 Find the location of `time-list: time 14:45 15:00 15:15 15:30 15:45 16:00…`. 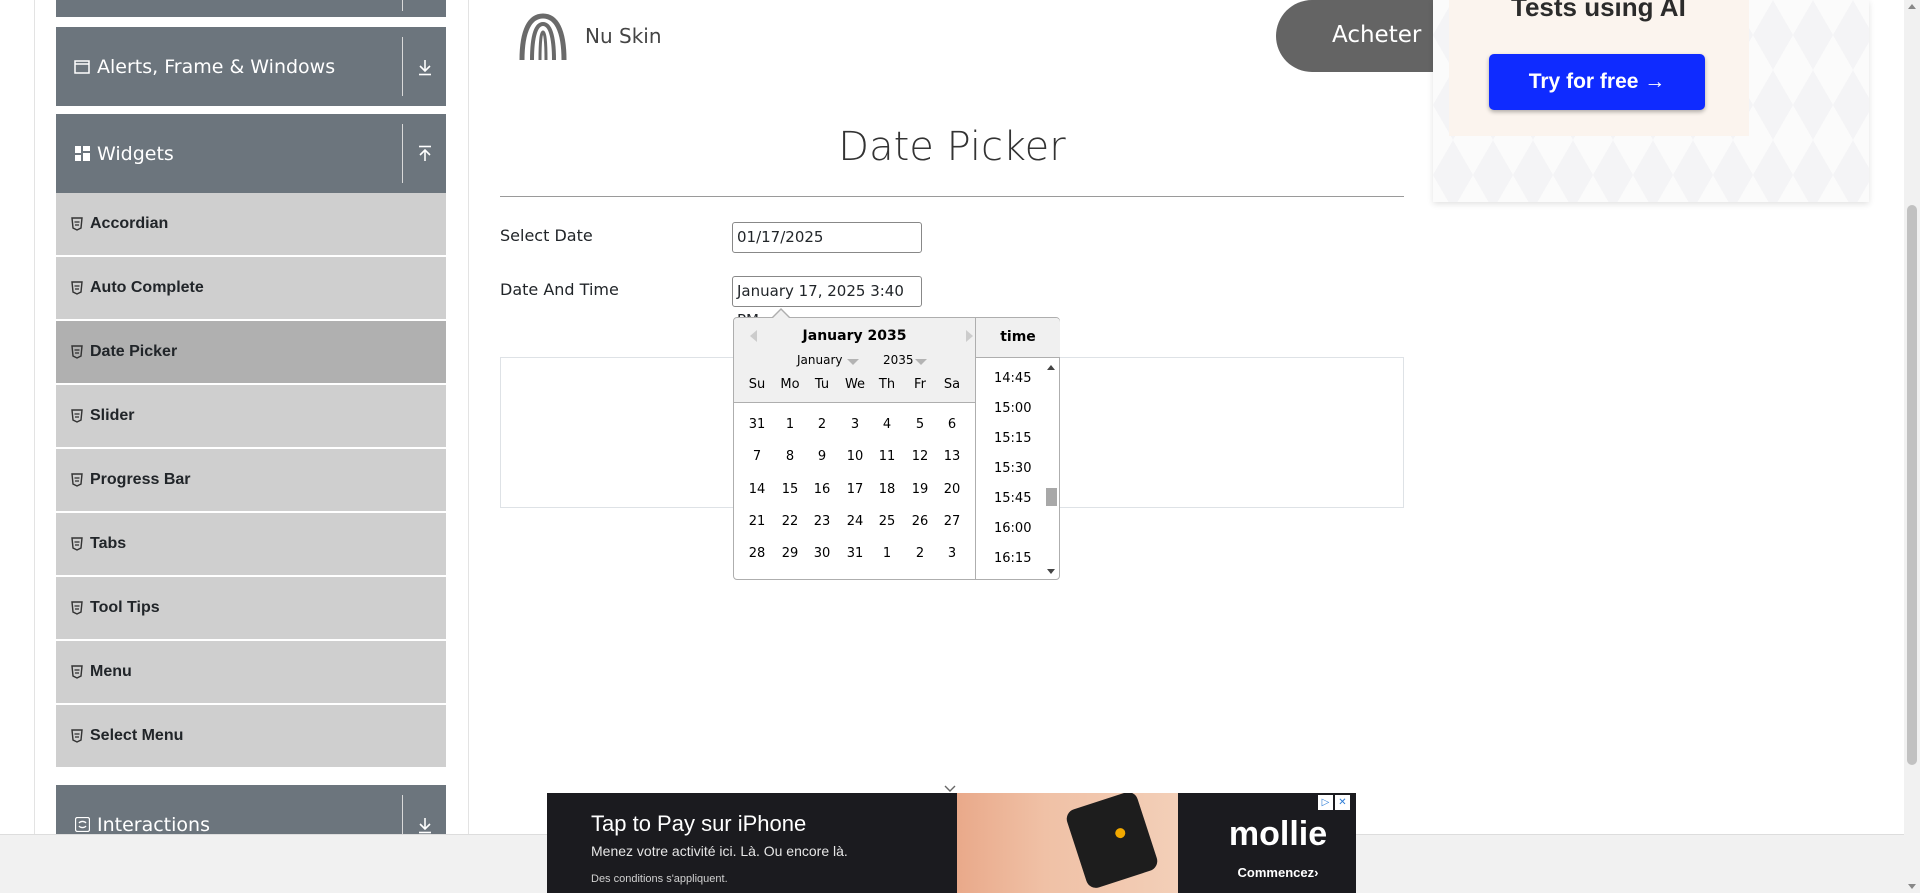

time-list: time 14:45 15:00 15:15 15:30 15:45 16:00… is located at coordinates (1017, 448).